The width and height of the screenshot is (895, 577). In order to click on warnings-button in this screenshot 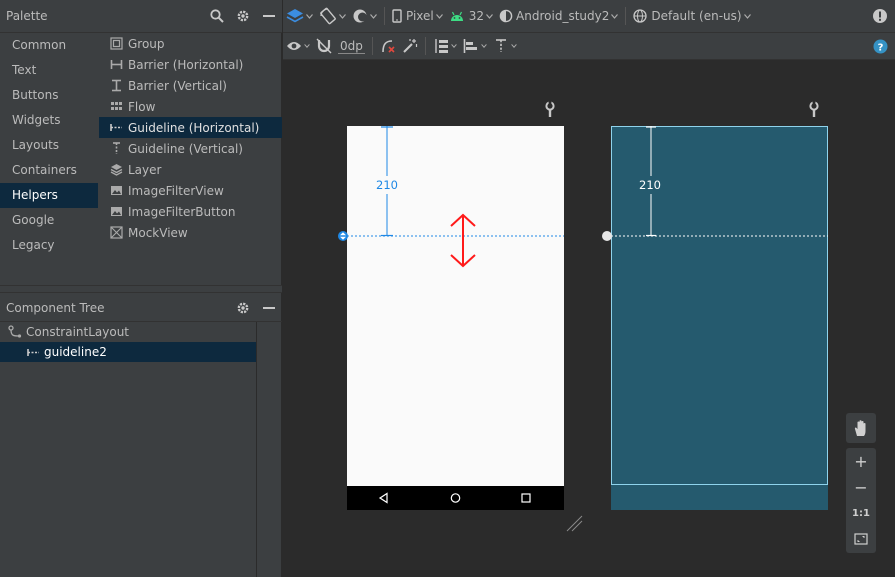, I will do `click(880, 16)`.